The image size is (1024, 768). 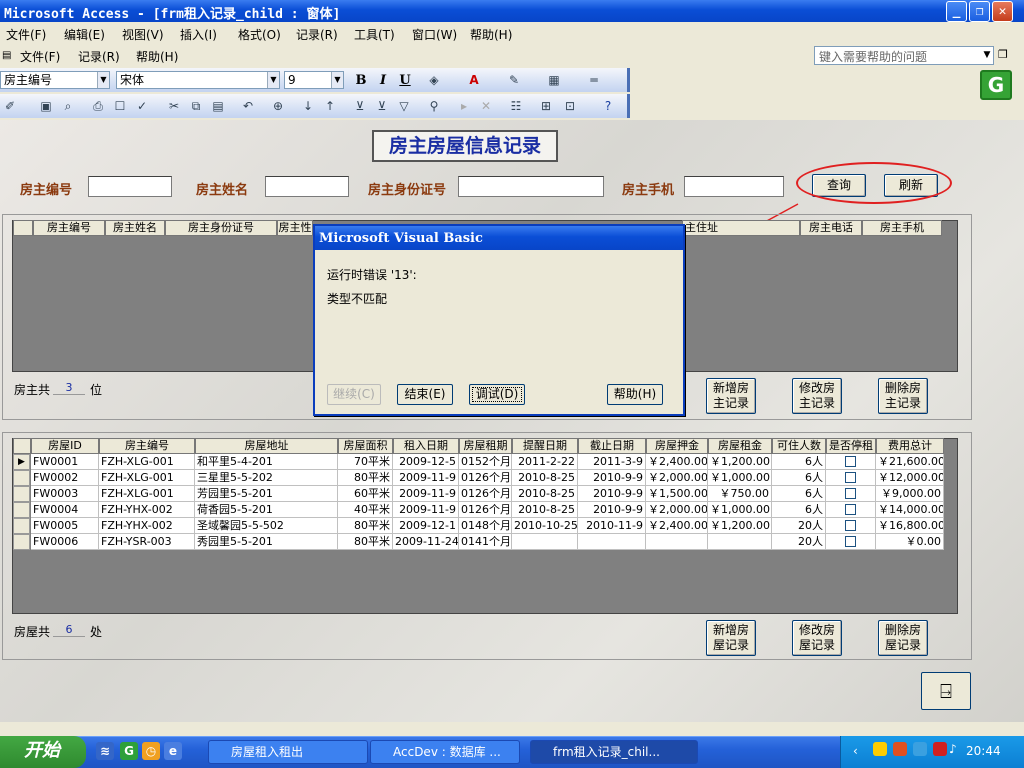 I want to click on table-cell: 芳园里5-5-201, so click(x=266, y=494).